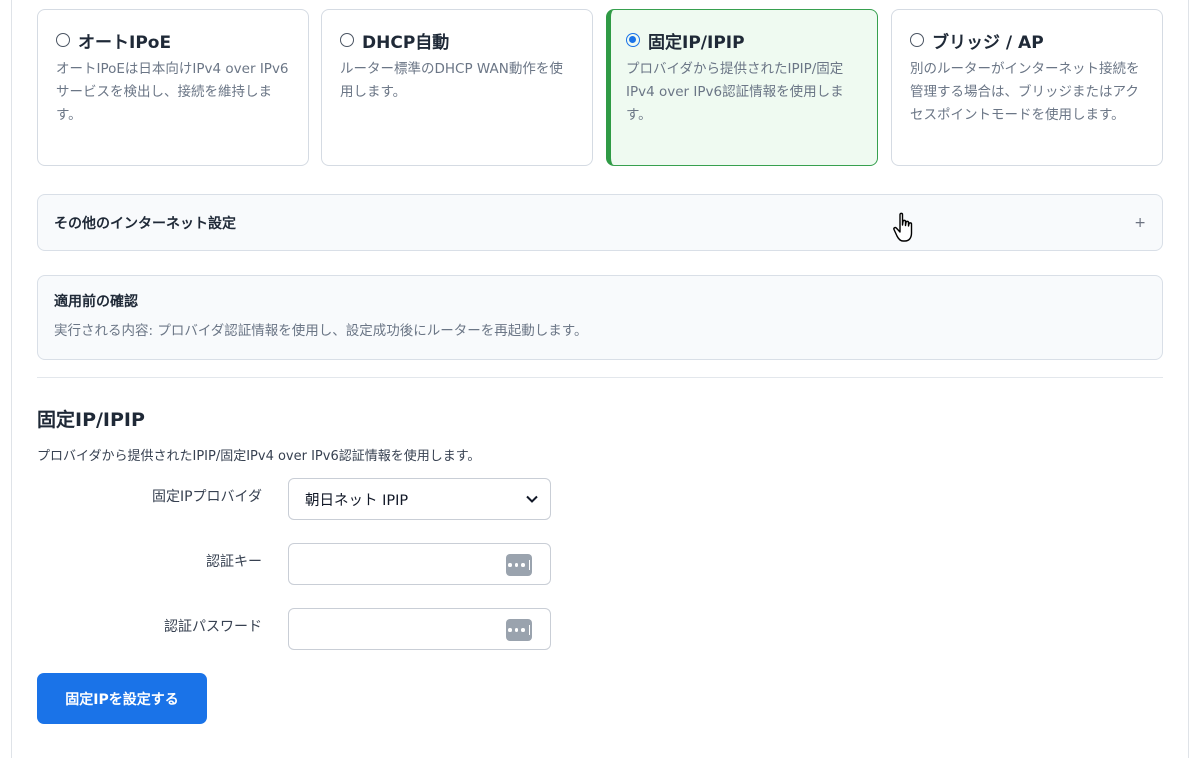 Image resolution: width=1191 pixels, height=758 pixels. I want to click on mode-card-dhcp: DHCP自動 ルーター標準のDHCP WAN動作を使用します。, so click(457, 87).